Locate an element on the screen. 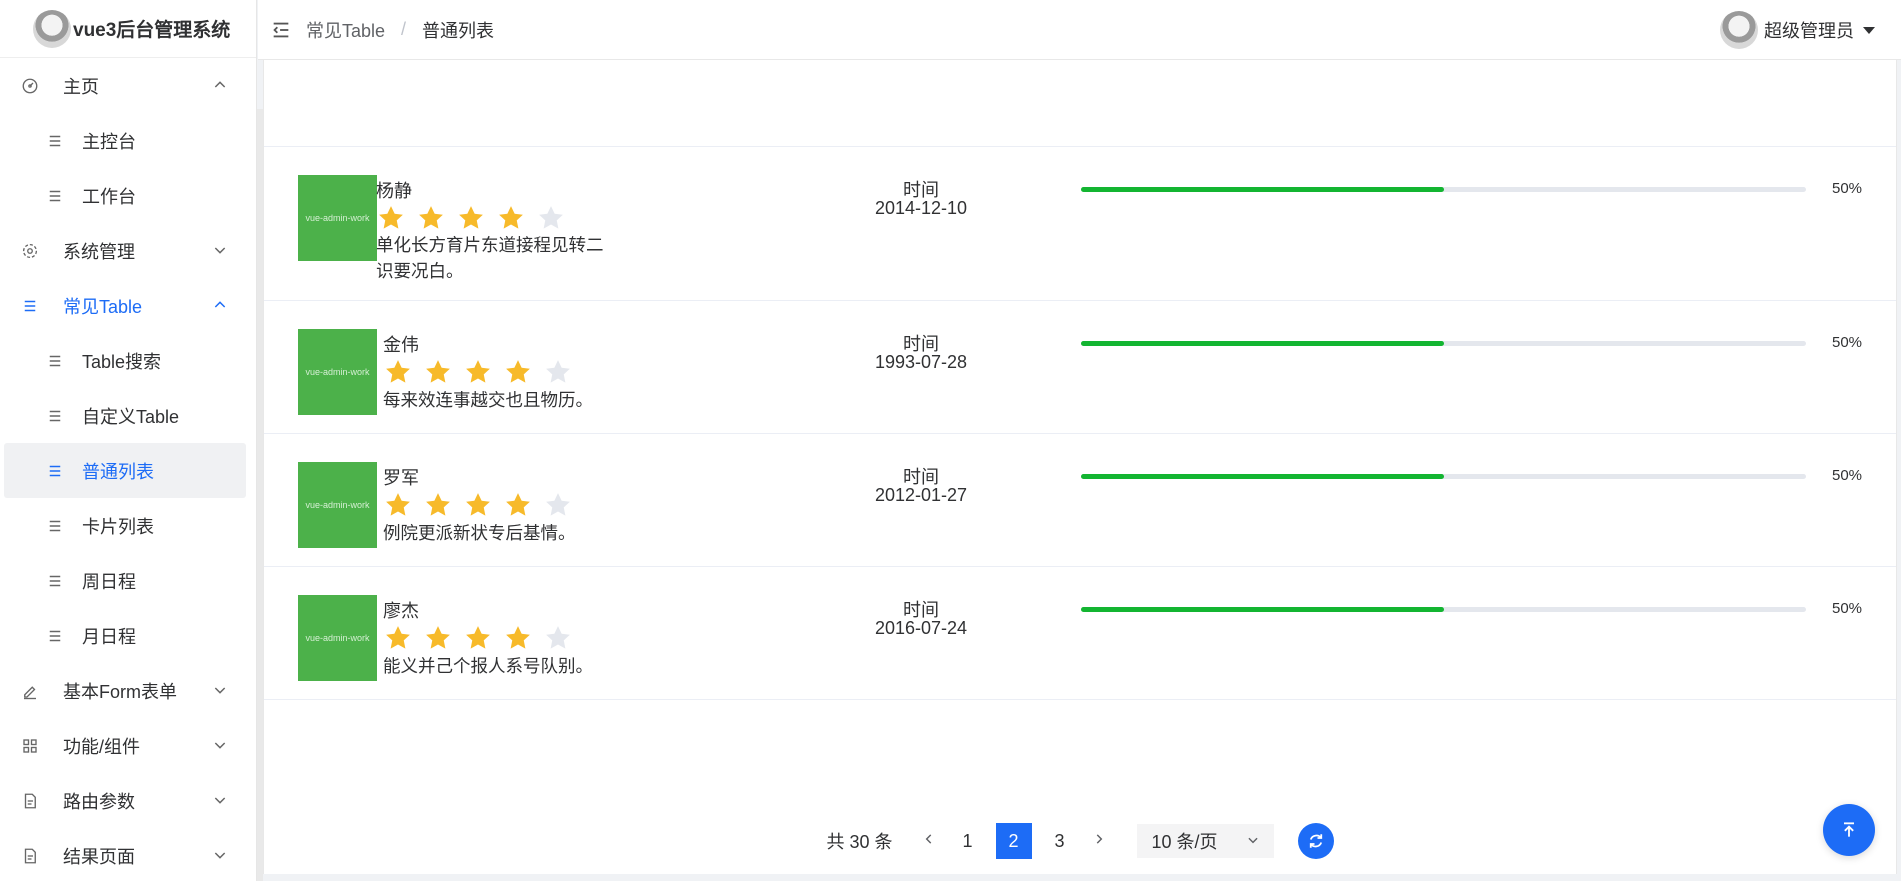  arrow-up-icon is located at coordinates (1849, 829).